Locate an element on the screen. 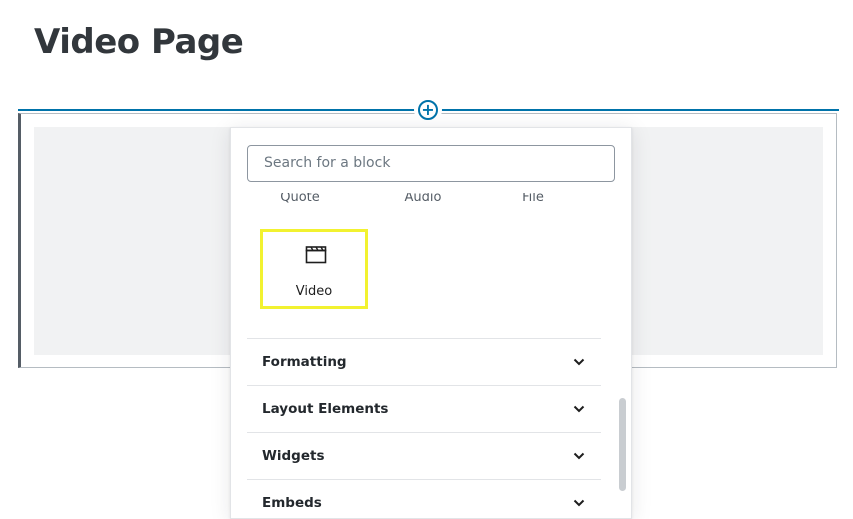  block-item-video-label: Video is located at coordinates (314, 291).